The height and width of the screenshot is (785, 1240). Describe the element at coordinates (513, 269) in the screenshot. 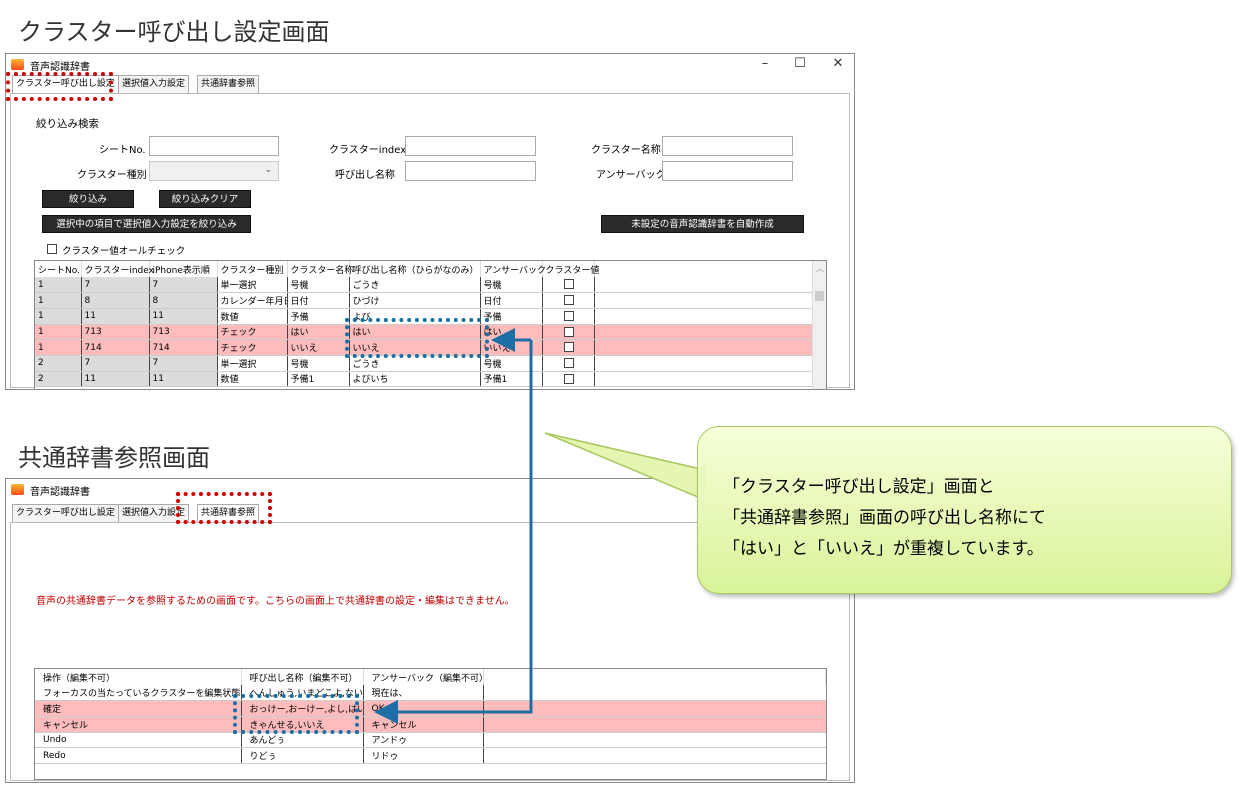

I see `column-header: アンサーバック` at that location.